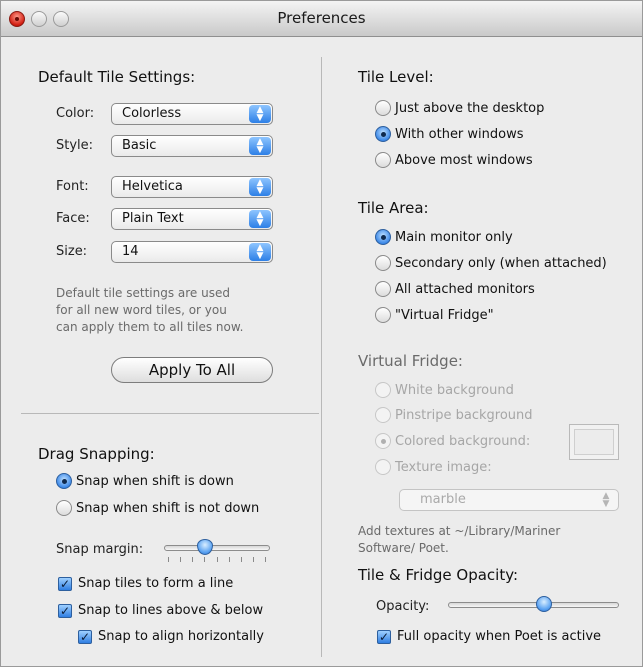  What do you see at coordinates (444, 315) in the screenshot?
I see `radio-label: "Virtual Fridge"` at bounding box center [444, 315].